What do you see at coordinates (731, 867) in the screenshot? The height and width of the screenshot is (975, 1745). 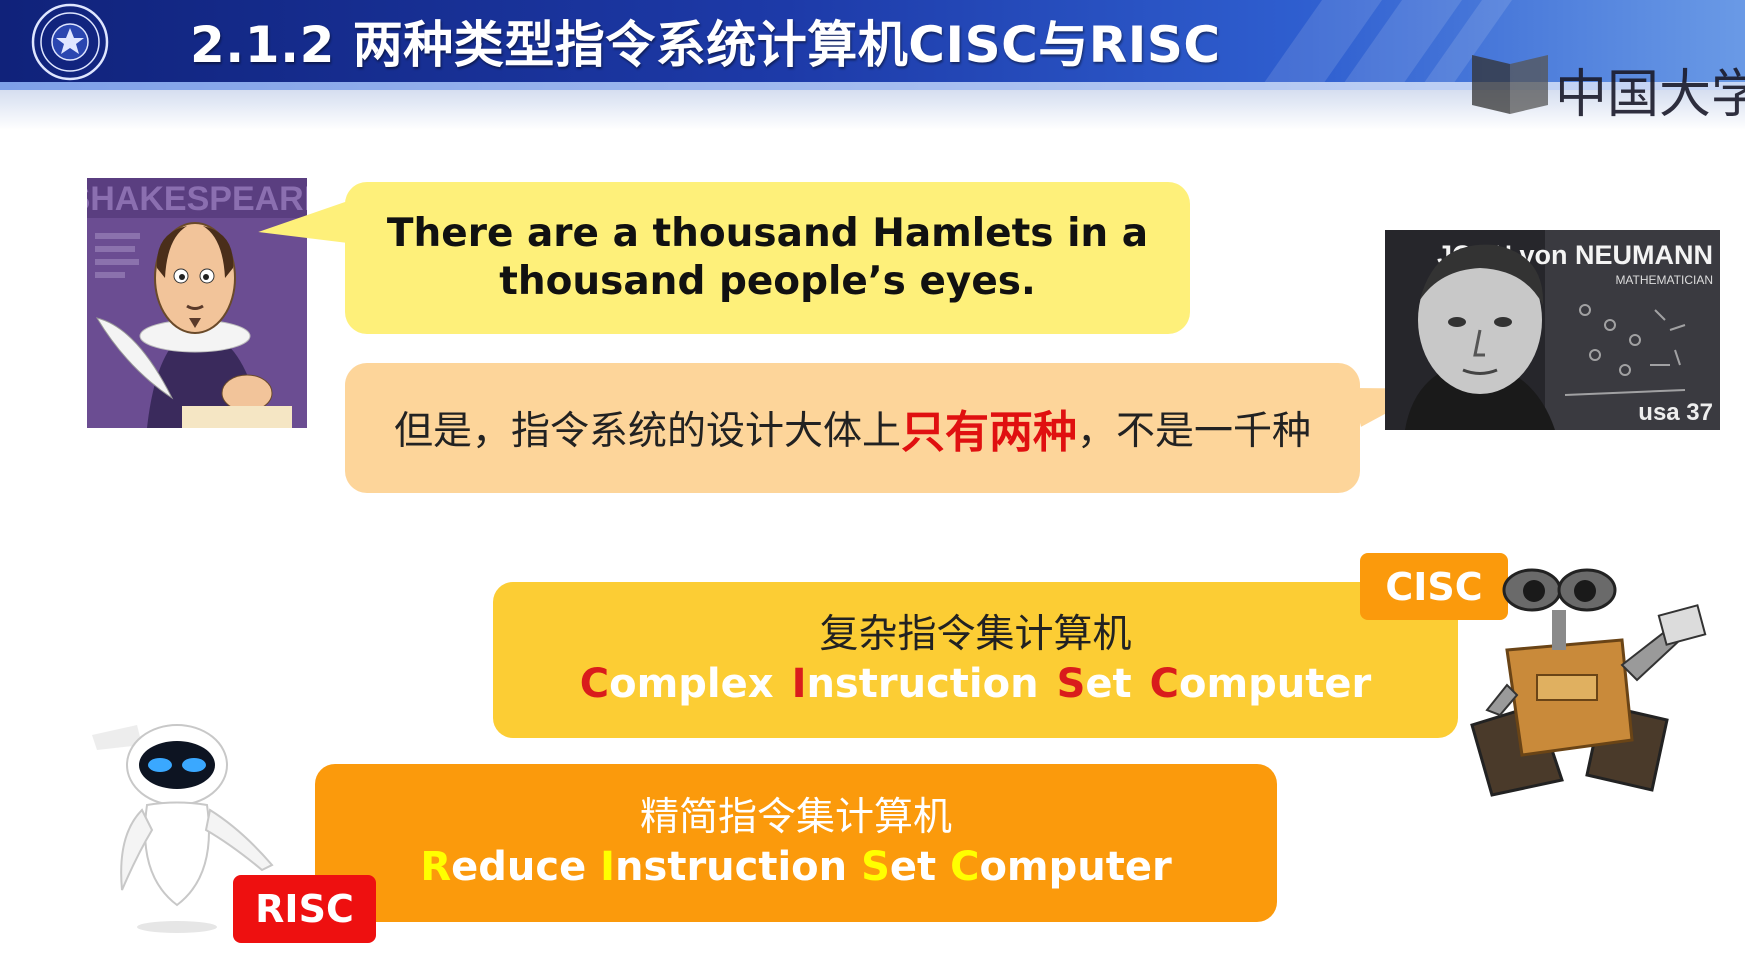 I see `risc-word-rest: nstruction` at bounding box center [731, 867].